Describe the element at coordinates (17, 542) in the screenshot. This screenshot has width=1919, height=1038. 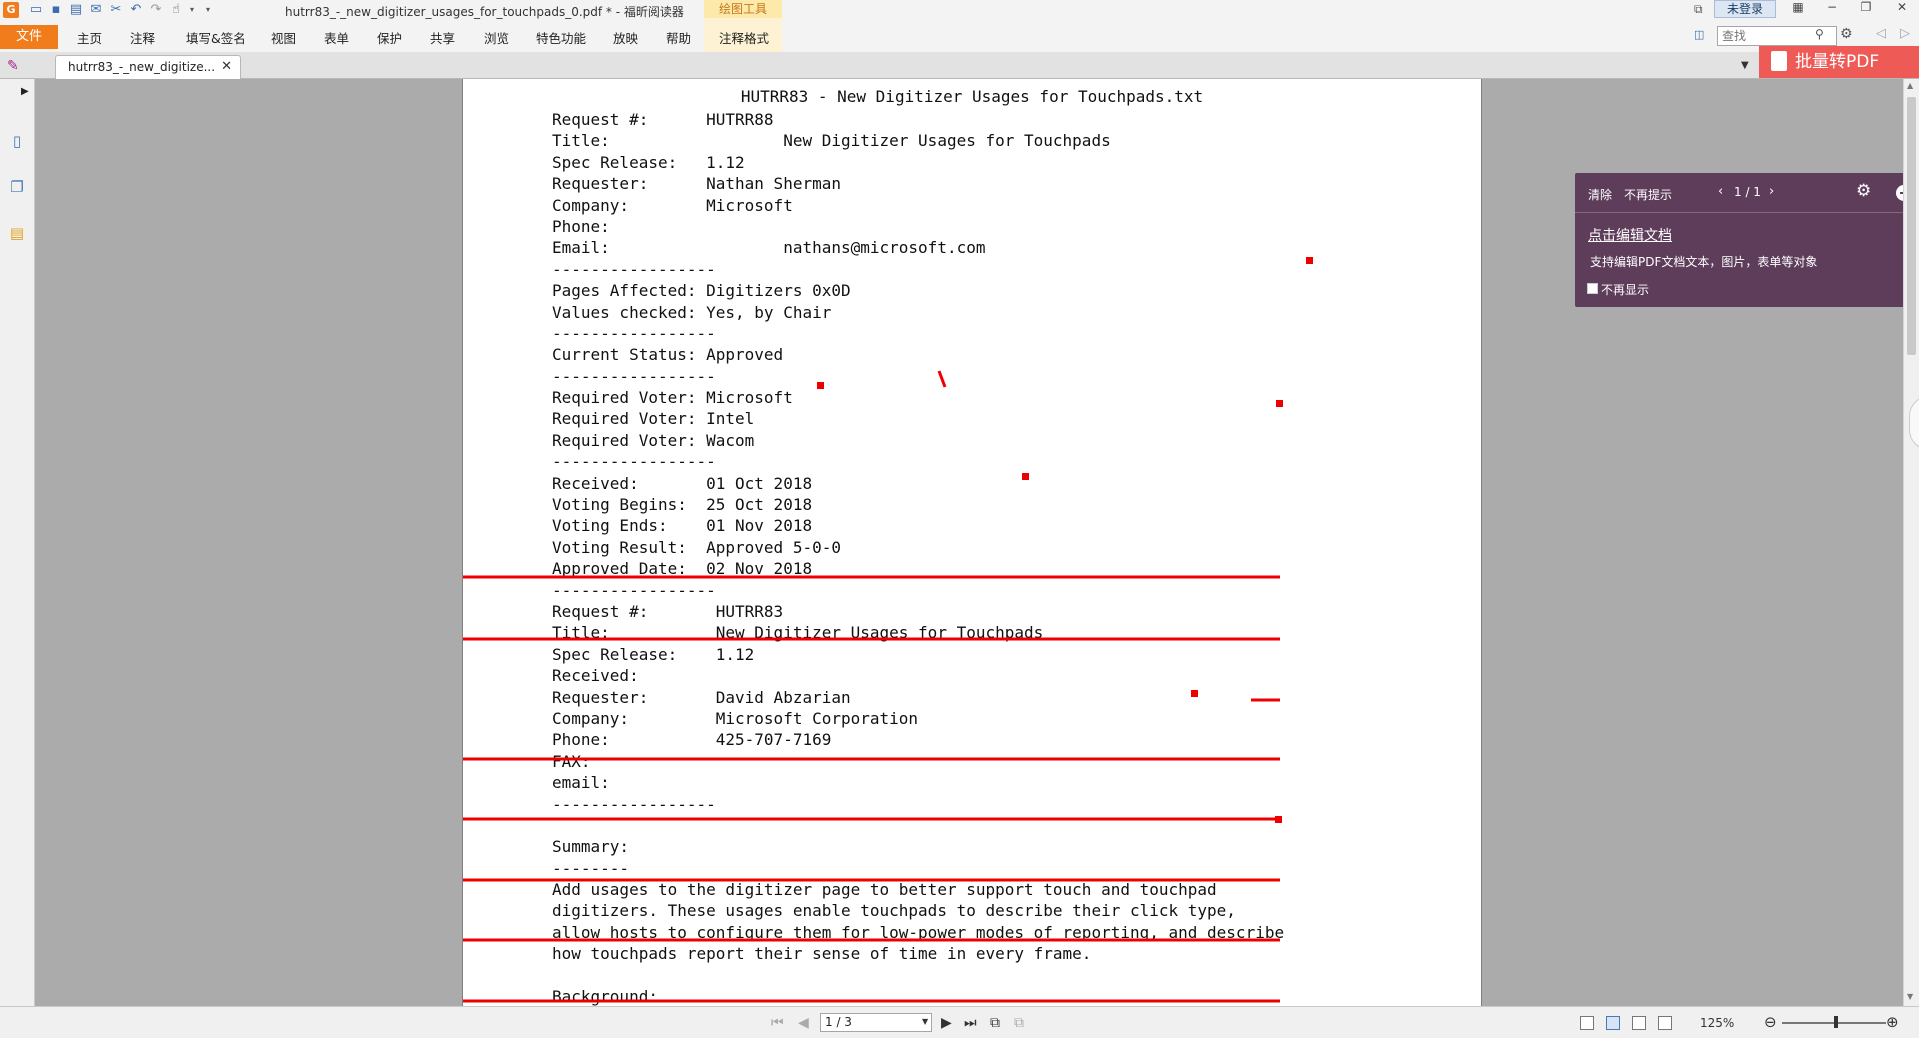
I see `navigation-sidebar: ▶ ▯ ❐ ▤` at that location.